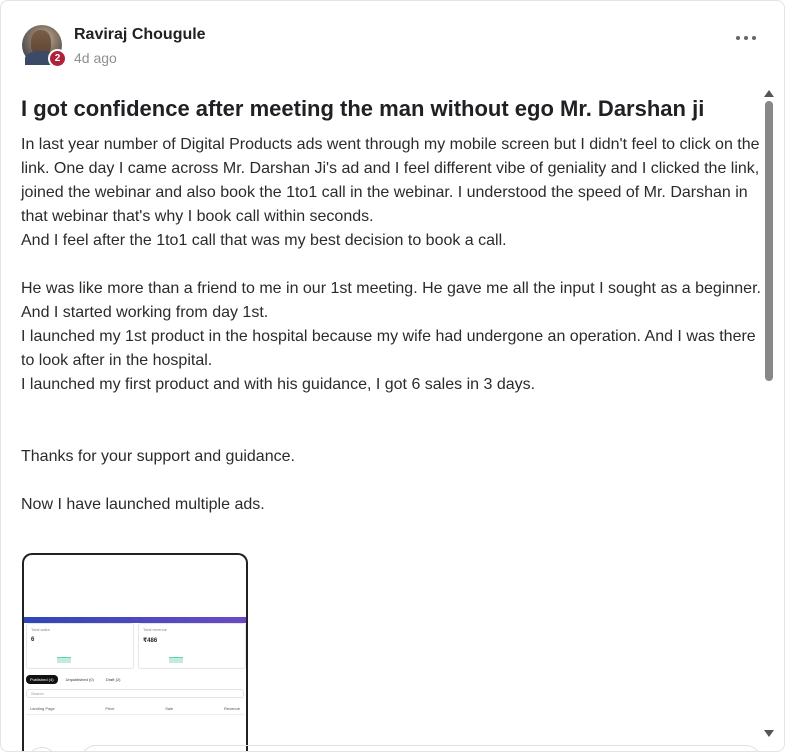 Image resolution: width=785 pixels, height=752 pixels. Describe the element at coordinates (158, 456) in the screenshot. I see `post-paragraph: Thanks for your support and guidance.` at that location.